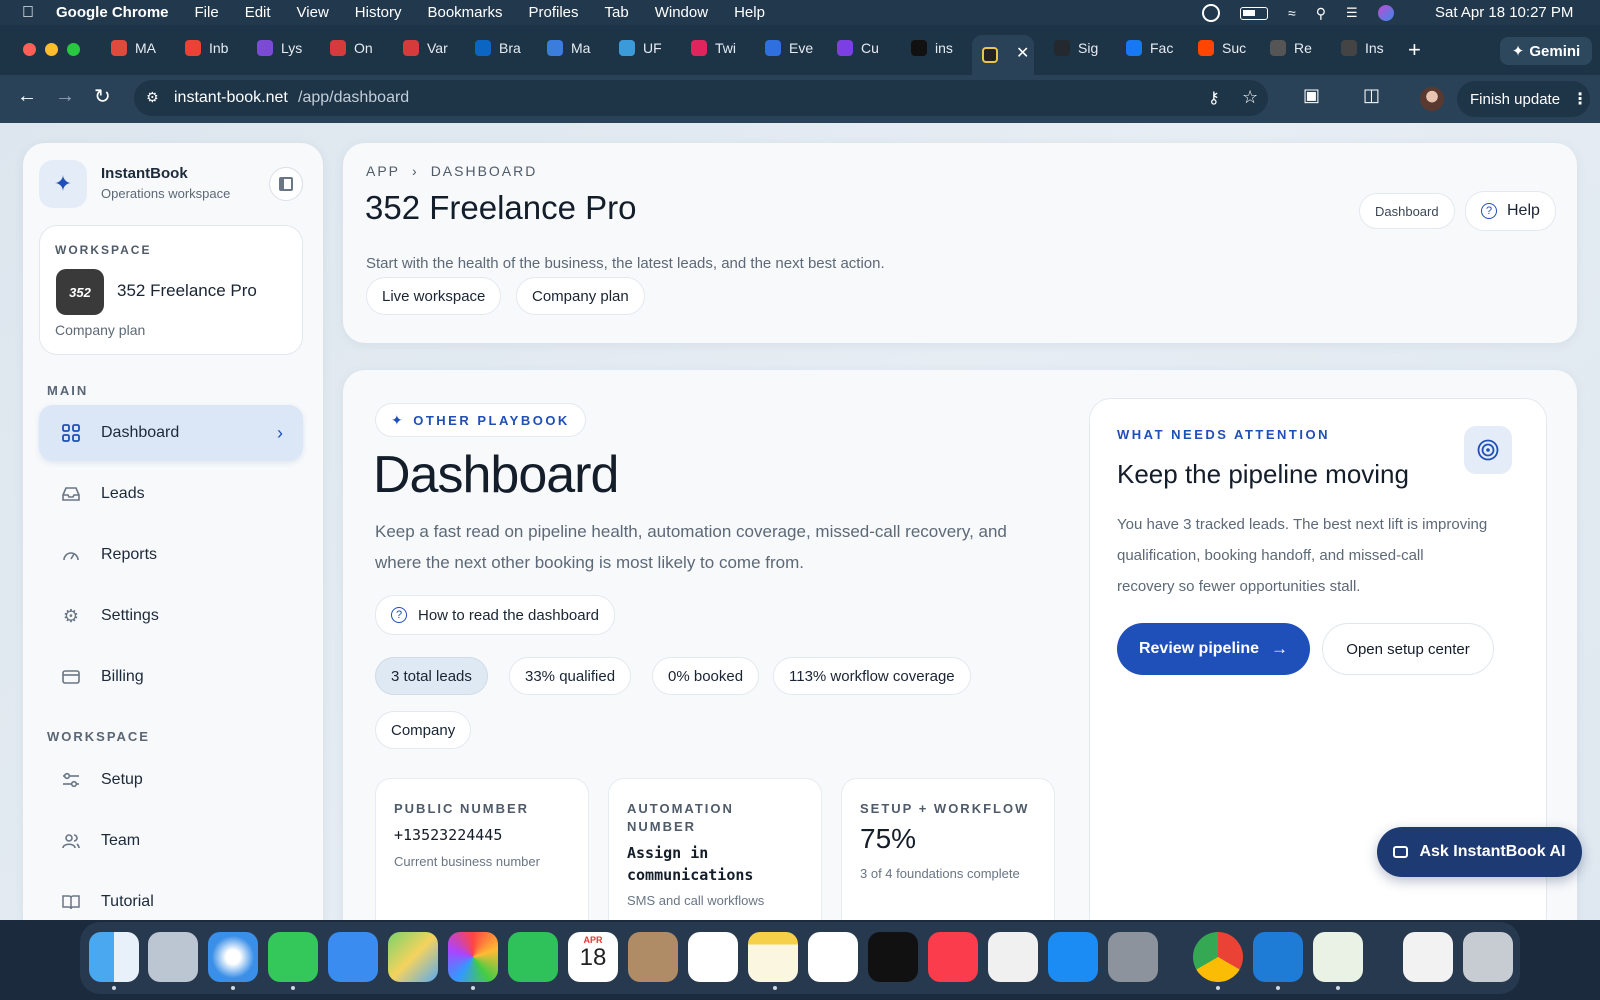  What do you see at coordinates (433, 48) in the screenshot?
I see `browser-tab: Var` at bounding box center [433, 48].